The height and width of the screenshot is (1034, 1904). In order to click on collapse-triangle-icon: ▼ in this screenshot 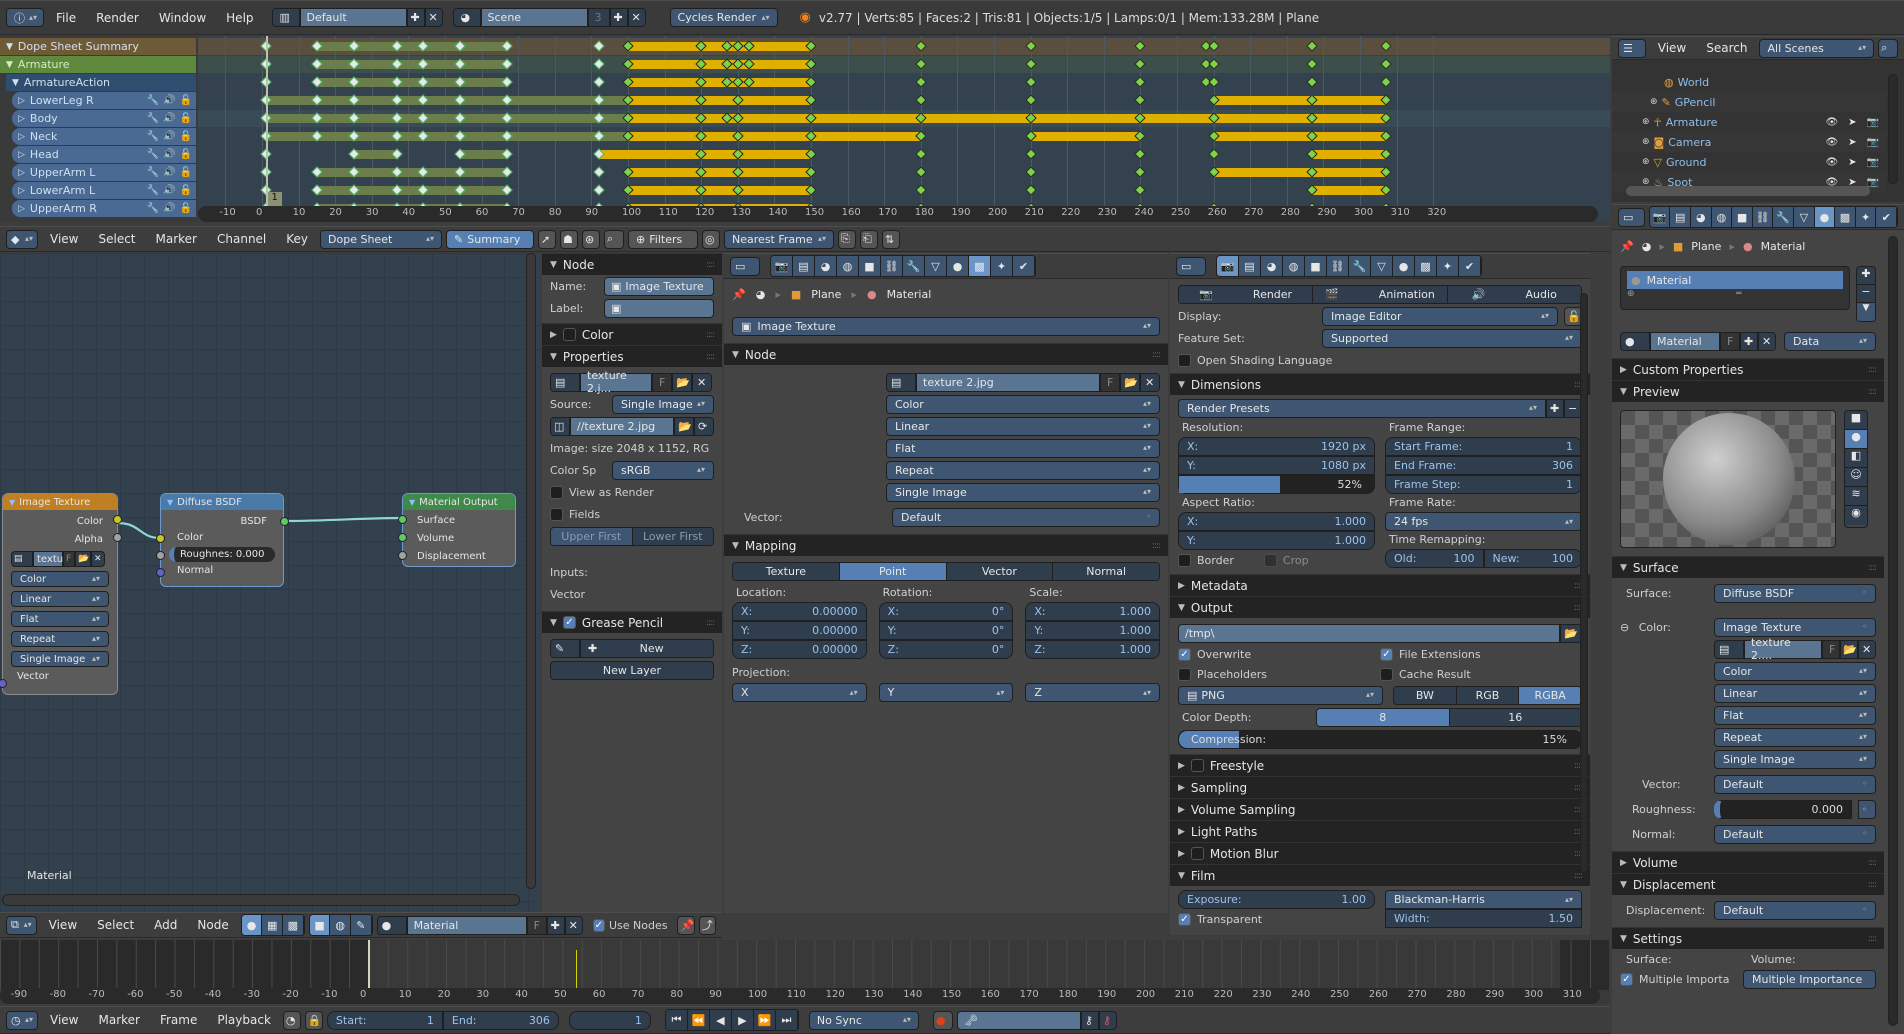, I will do `click(15, 83)`.